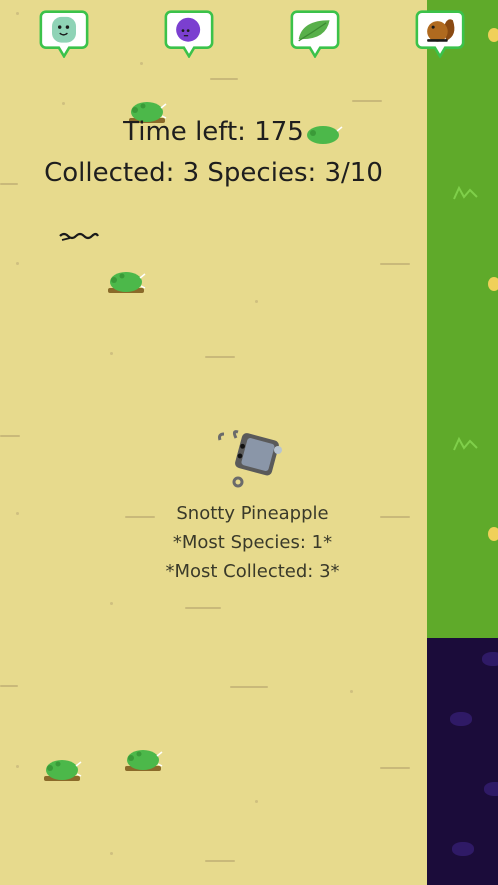 The image size is (498, 885). Describe the element at coordinates (213, 132) in the screenshot. I see `time-left-label: Time left: 175` at that location.